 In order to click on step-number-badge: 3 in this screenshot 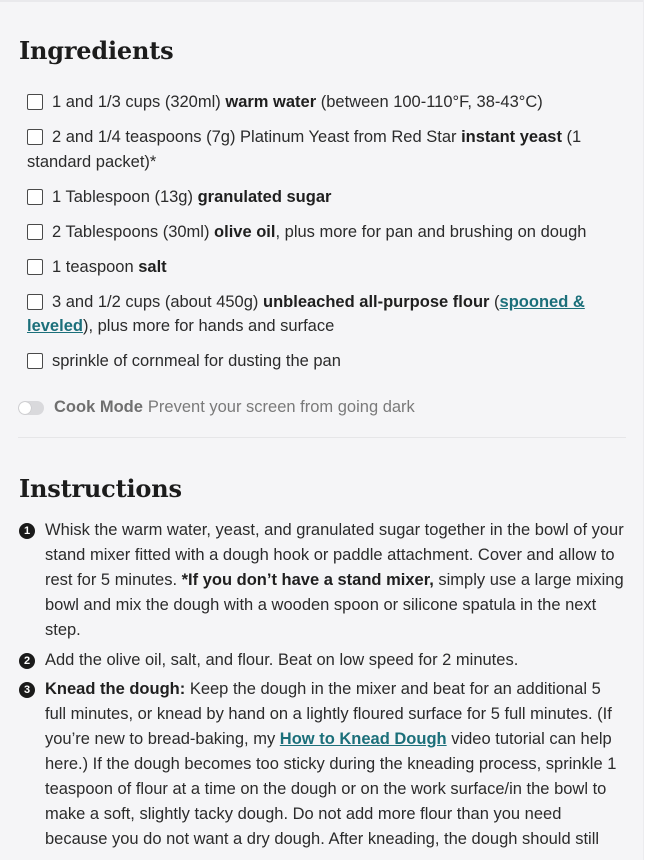, I will do `click(27, 690)`.